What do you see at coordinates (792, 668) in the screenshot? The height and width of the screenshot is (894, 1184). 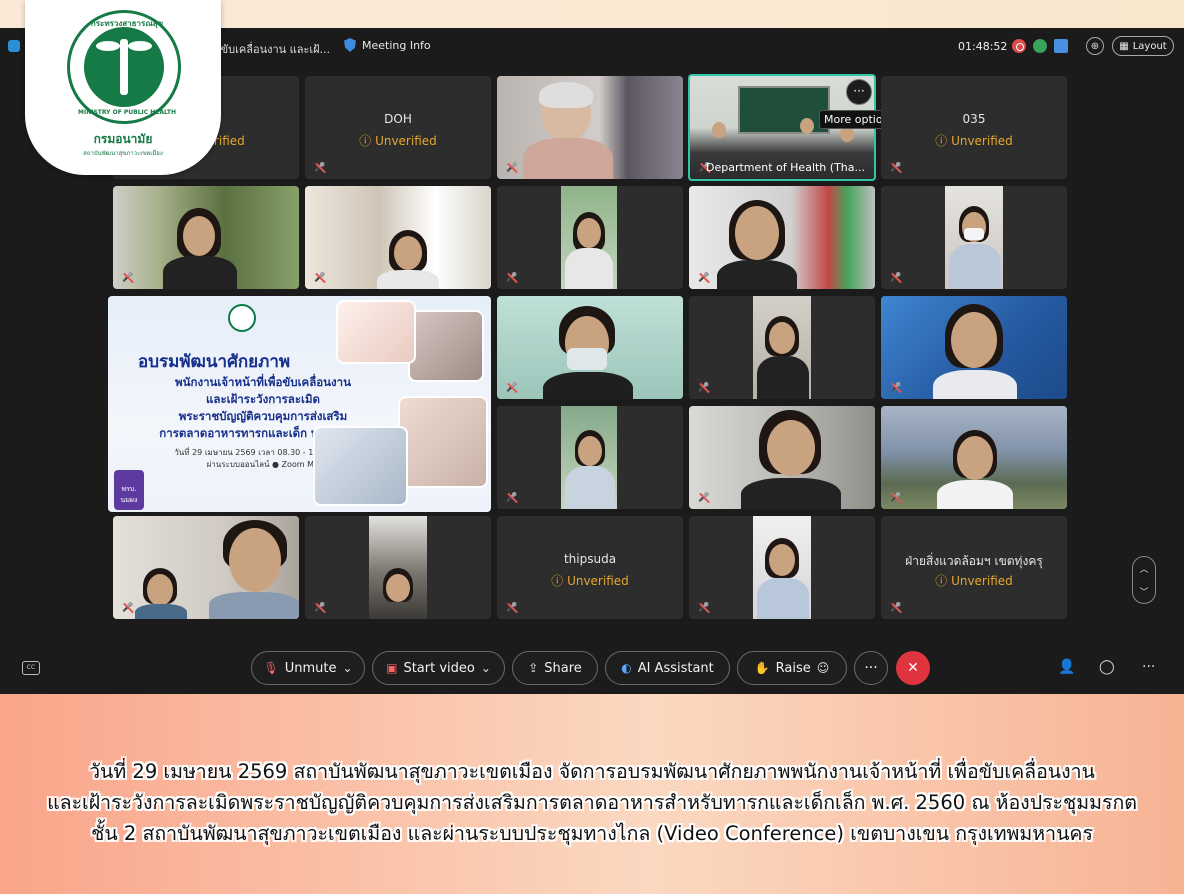 I see `raise-hand-button: ✋ Raise ☺` at bounding box center [792, 668].